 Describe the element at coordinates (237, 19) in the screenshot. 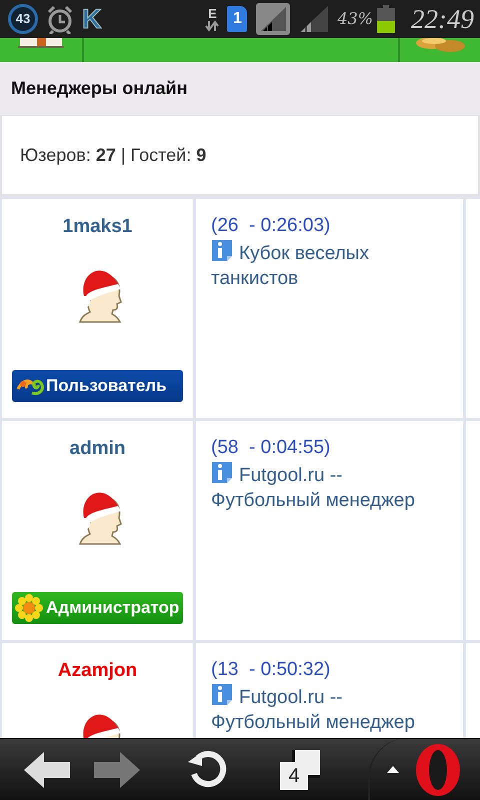

I see `sim-indicator: 1` at that location.